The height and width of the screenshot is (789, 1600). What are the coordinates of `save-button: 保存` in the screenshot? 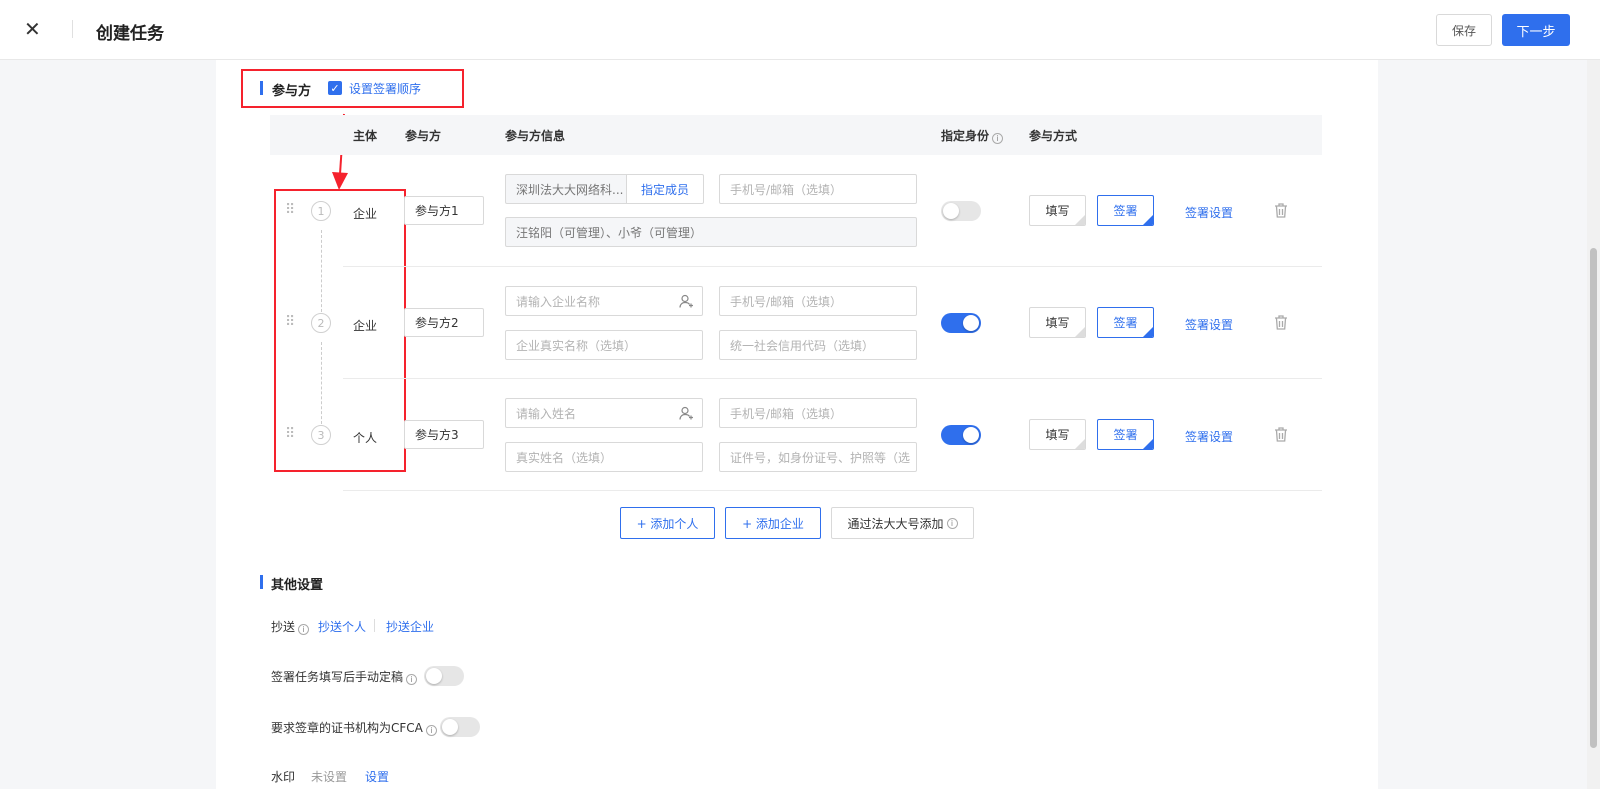 It's located at (1464, 30).